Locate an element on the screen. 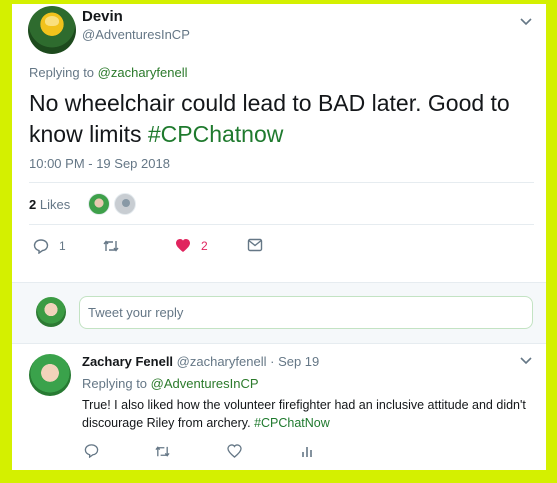  hashtag-link: #CPChatnow is located at coordinates (216, 134).